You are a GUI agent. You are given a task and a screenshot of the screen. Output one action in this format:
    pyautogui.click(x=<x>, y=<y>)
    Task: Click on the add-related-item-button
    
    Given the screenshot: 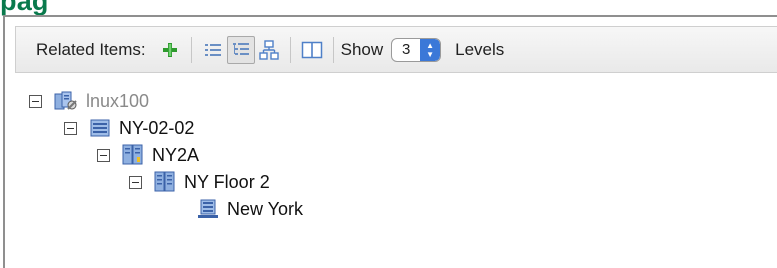 What is the action you would take?
    pyautogui.click(x=170, y=50)
    